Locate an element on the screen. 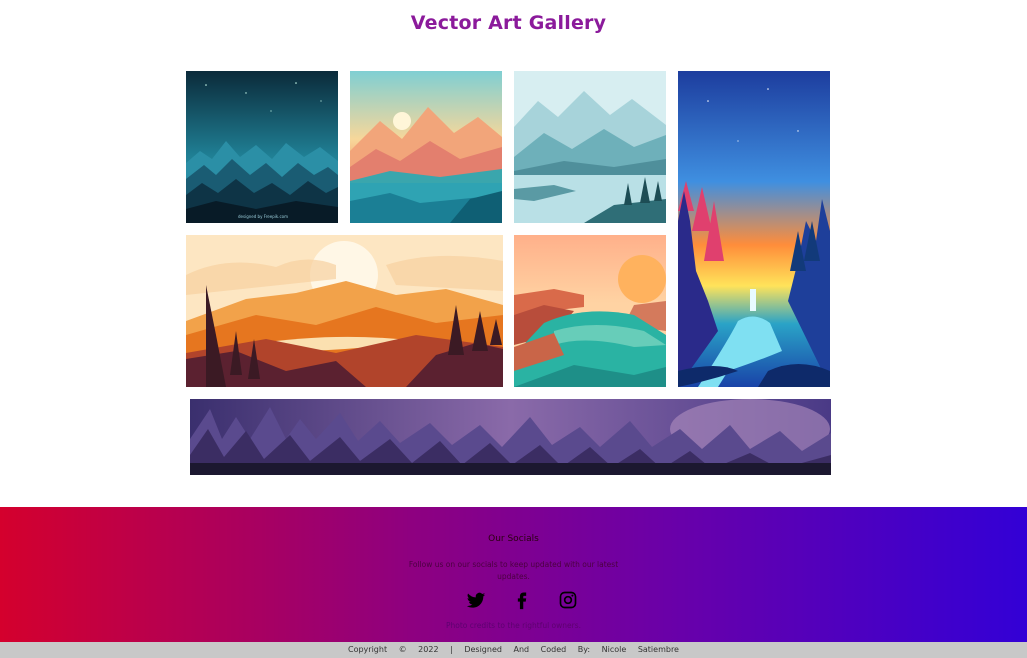 The image size is (1027, 658). socials-title: Our Socials is located at coordinates (513, 539).